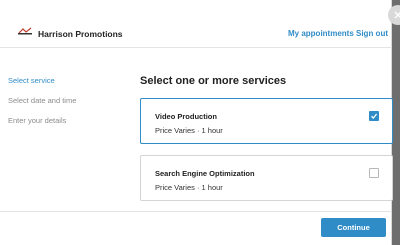 Image resolution: width=400 pixels, height=245 pixels. I want to click on service-name: Video Production, so click(186, 116).